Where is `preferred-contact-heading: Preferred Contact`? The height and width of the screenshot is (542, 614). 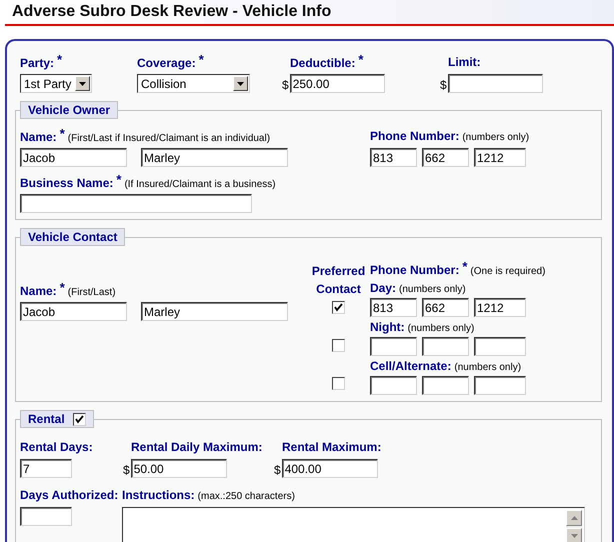
preferred-contact-heading: Preferred Contact is located at coordinates (338, 280).